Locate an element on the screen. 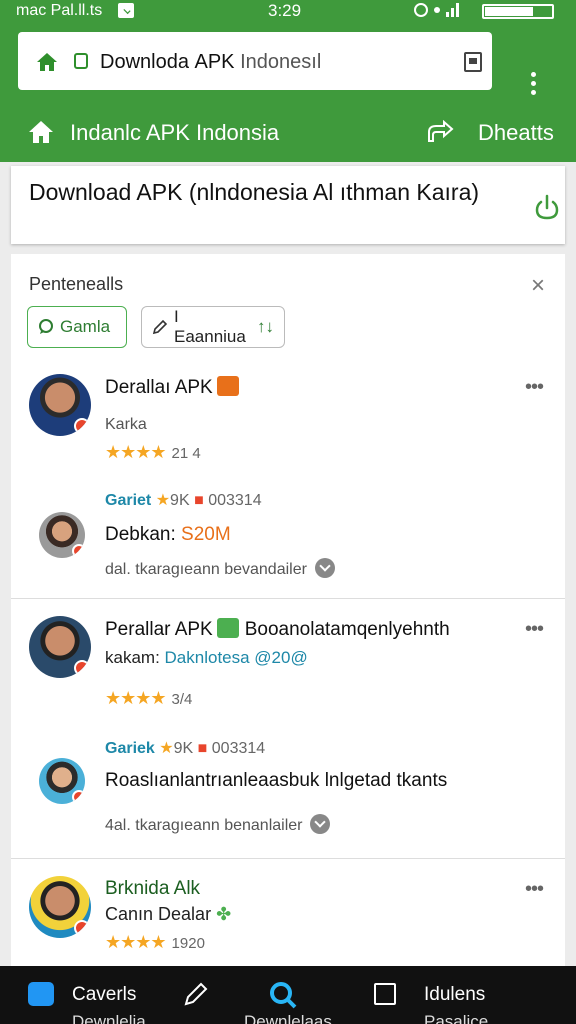 The height and width of the screenshot is (1024, 576). alarm-icon is located at coordinates (421, 10).